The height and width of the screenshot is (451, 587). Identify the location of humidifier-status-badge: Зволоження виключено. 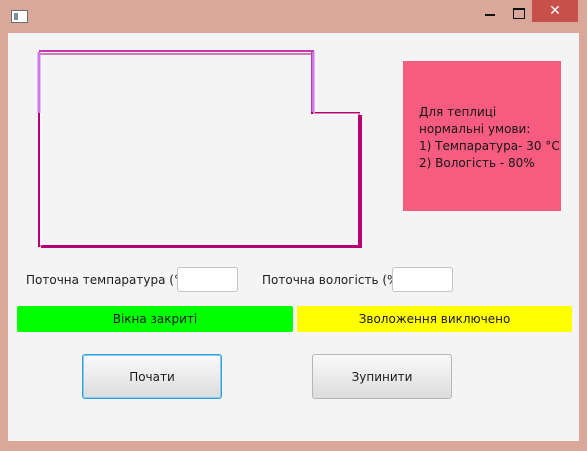
(434, 319).